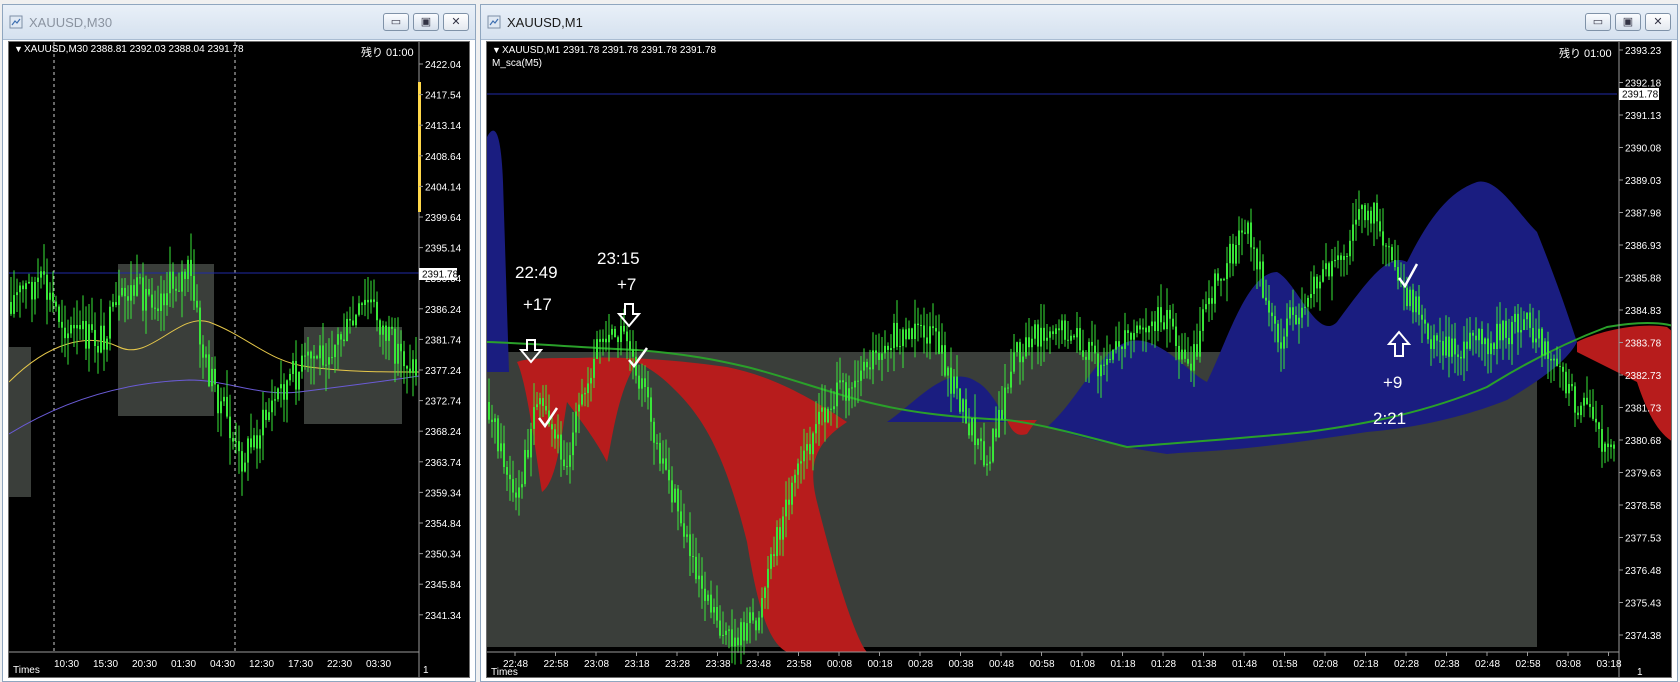  I want to click on price-tick-label: 2387.98, so click(1643, 214).